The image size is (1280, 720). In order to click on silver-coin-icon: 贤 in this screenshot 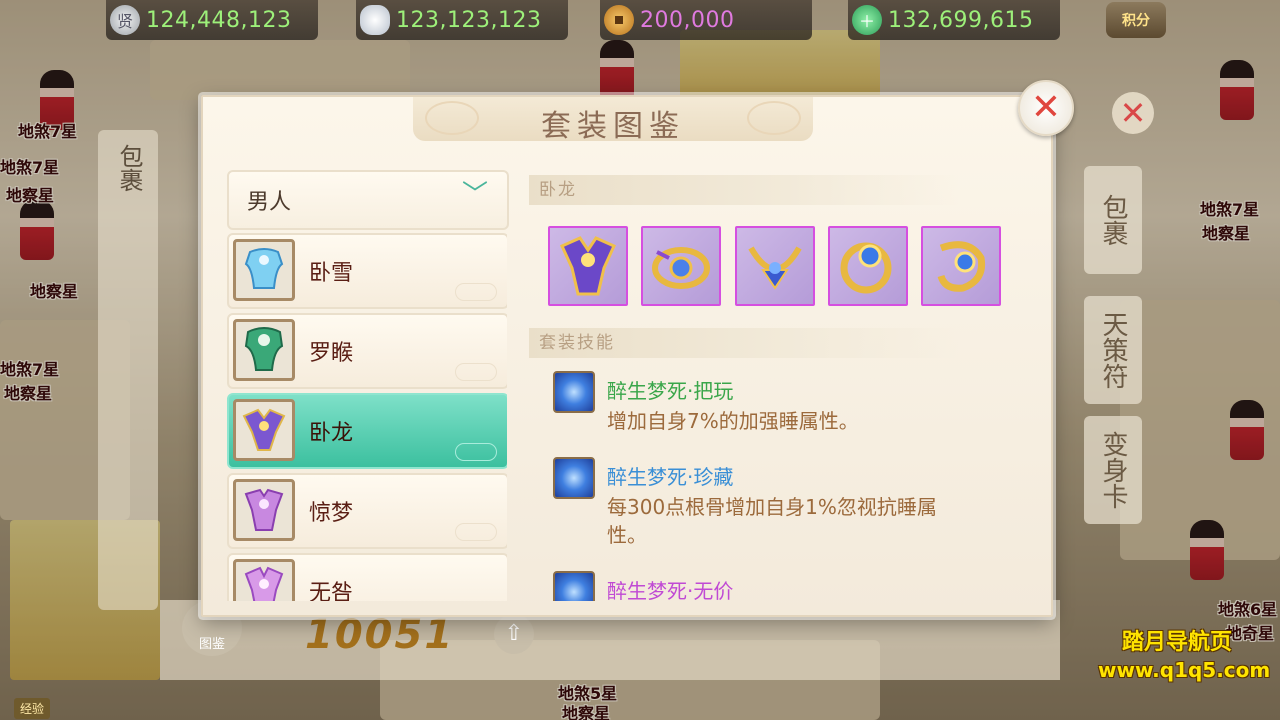, I will do `click(125, 20)`.